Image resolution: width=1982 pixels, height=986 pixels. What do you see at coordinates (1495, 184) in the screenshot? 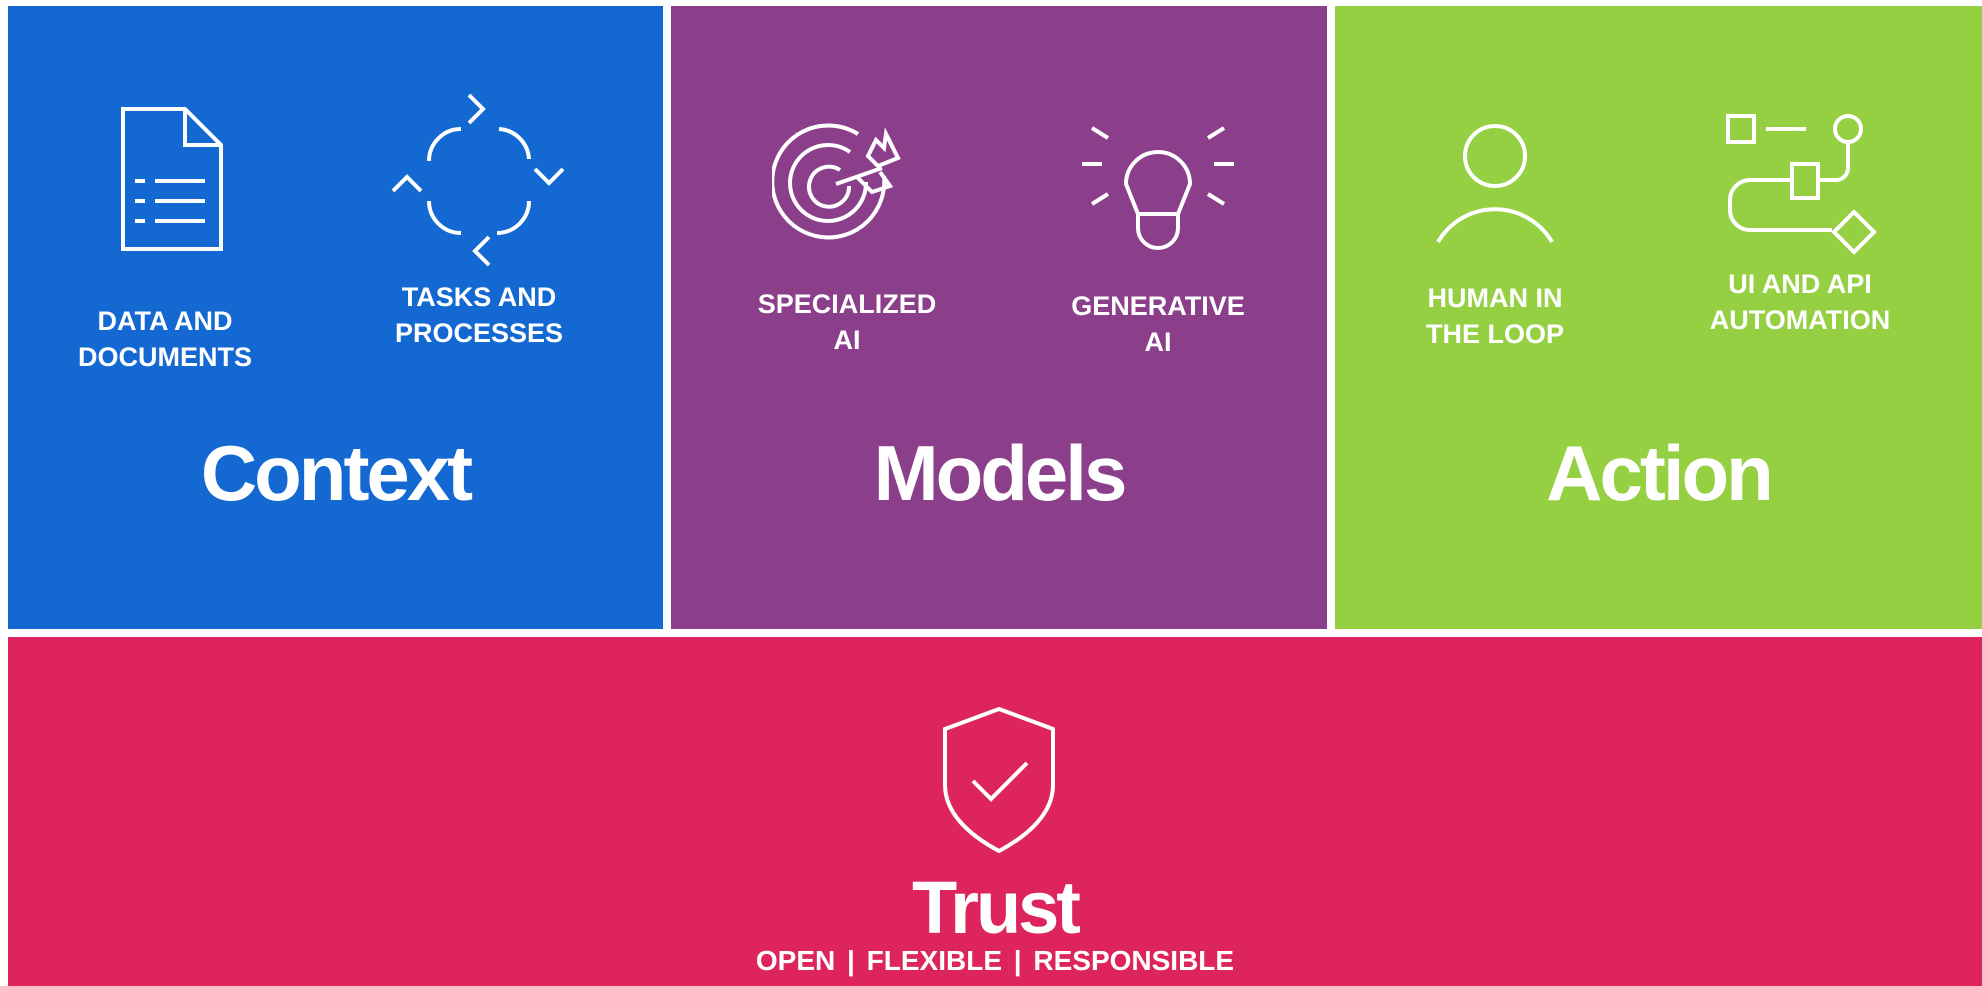
I see `person-icon` at bounding box center [1495, 184].